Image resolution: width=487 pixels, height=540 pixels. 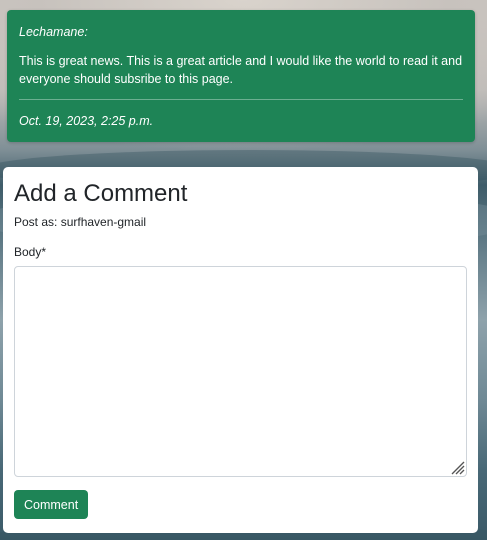 What do you see at coordinates (241, 99) in the screenshot?
I see `comment-divider` at bounding box center [241, 99].